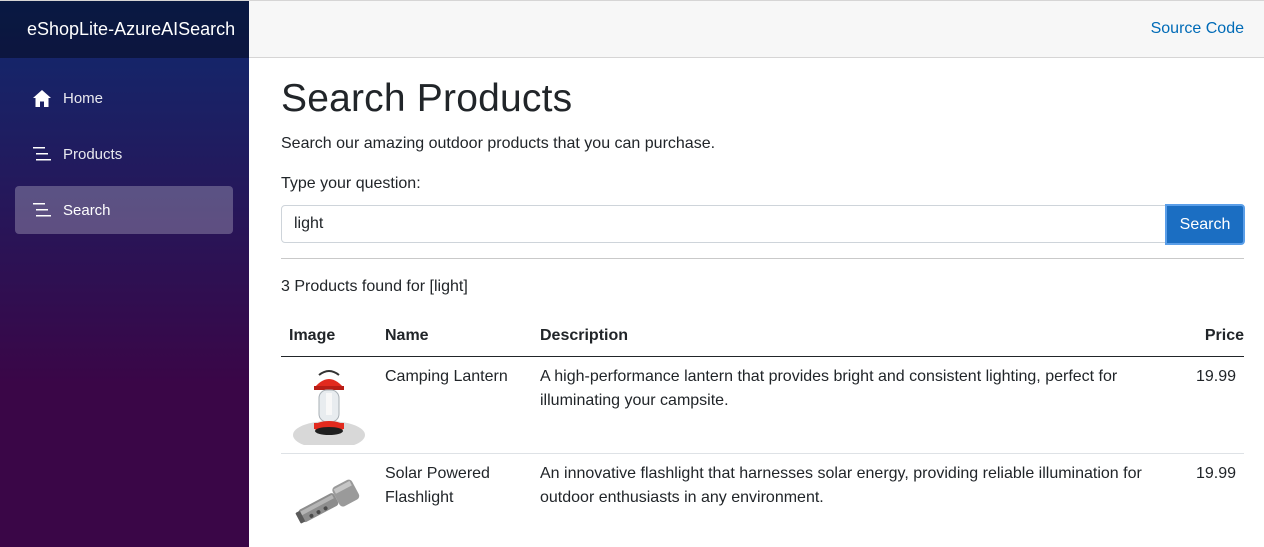 The width and height of the screenshot is (1264, 547). I want to click on brand-title: eShopLite-AzureAISearch, so click(131, 29).